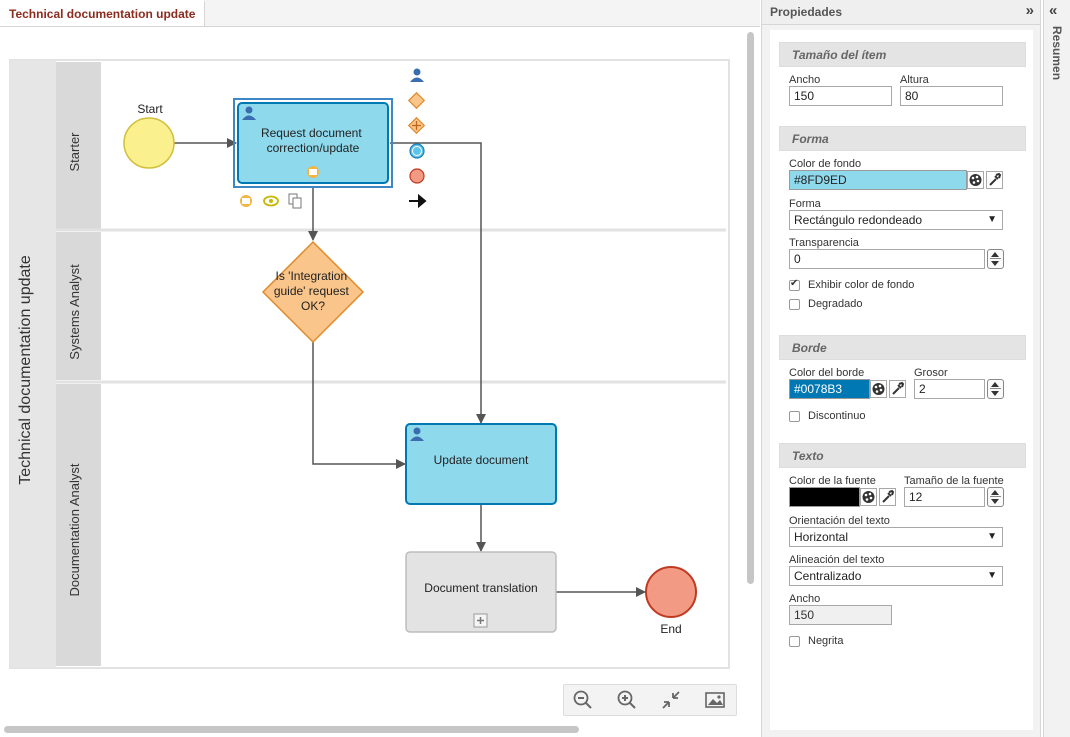 The height and width of the screenshot is (737, 1070). Describe the element at coordinates (794, 304) in the screenshot. I see `gradient-checkbox` at that location.